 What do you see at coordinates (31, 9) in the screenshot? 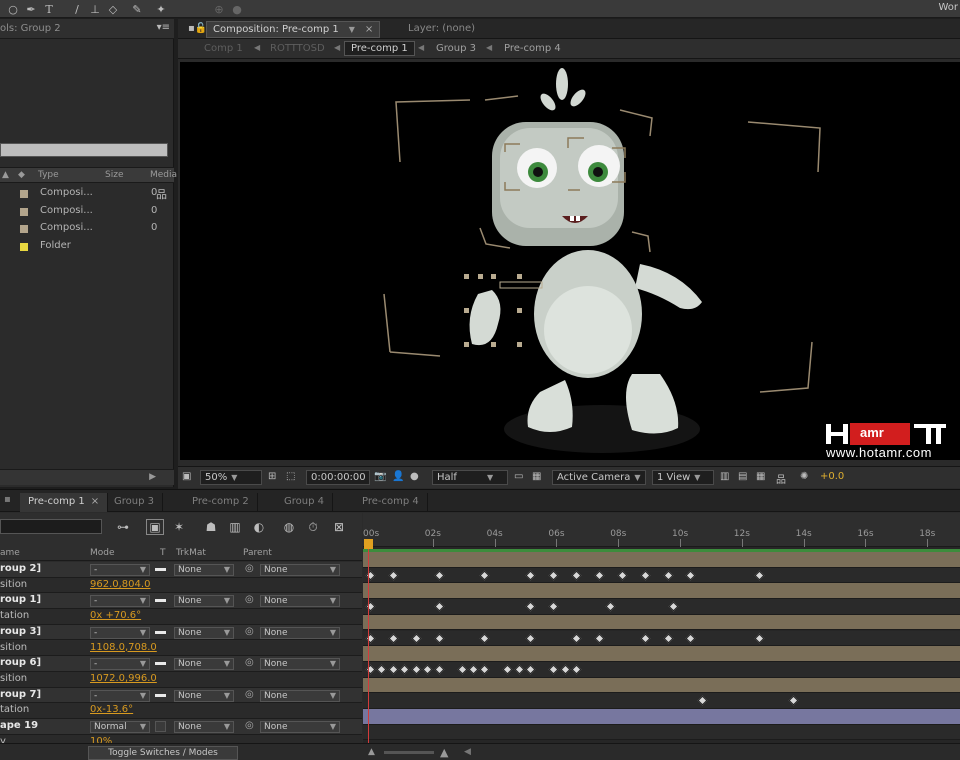
I see `pen-tool-icon: ✒` at bounding box center [31, 9].